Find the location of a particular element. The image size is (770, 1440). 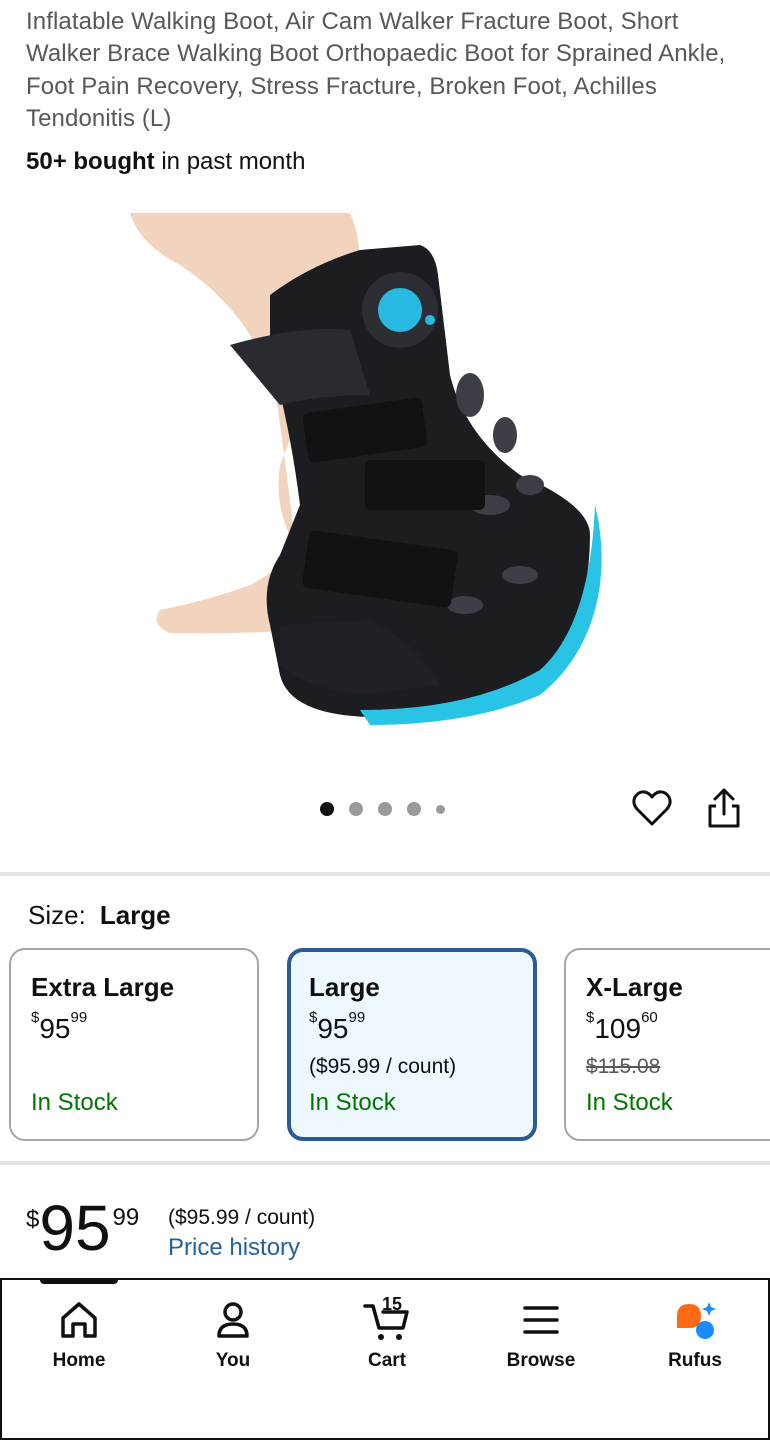

share-icon is located at coordinates (724, 809).